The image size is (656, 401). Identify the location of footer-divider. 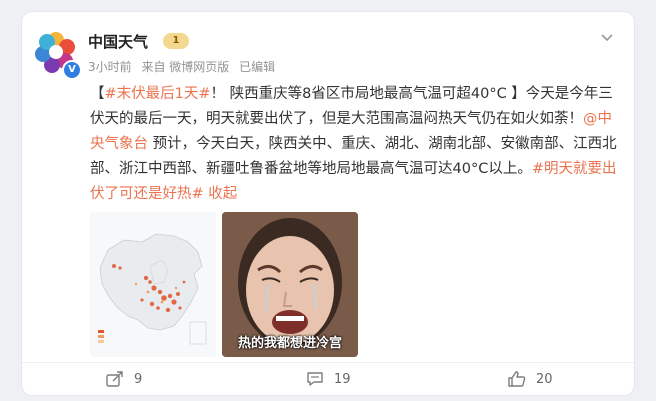
(328, 362).